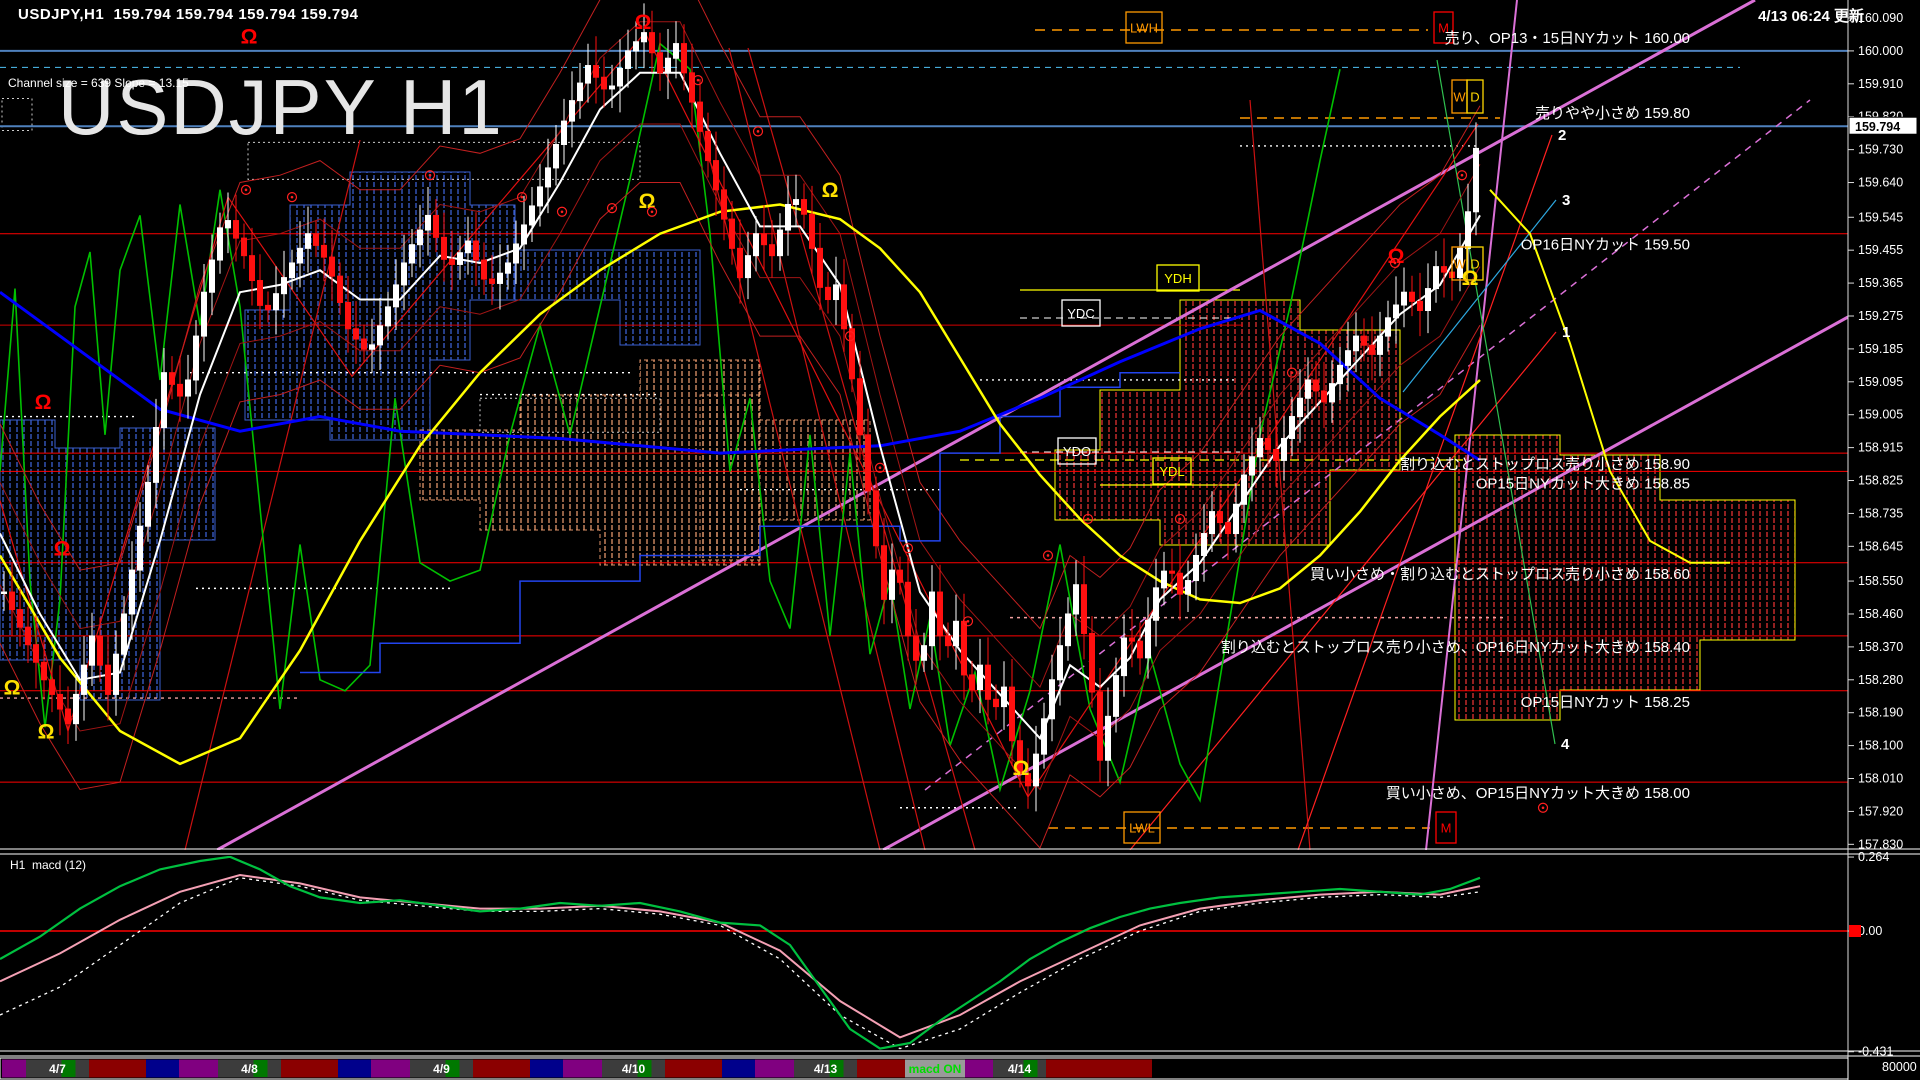 The image size is (1920, 1080). I want to click on ichimoku-cloud-blue, so click(607, 297).